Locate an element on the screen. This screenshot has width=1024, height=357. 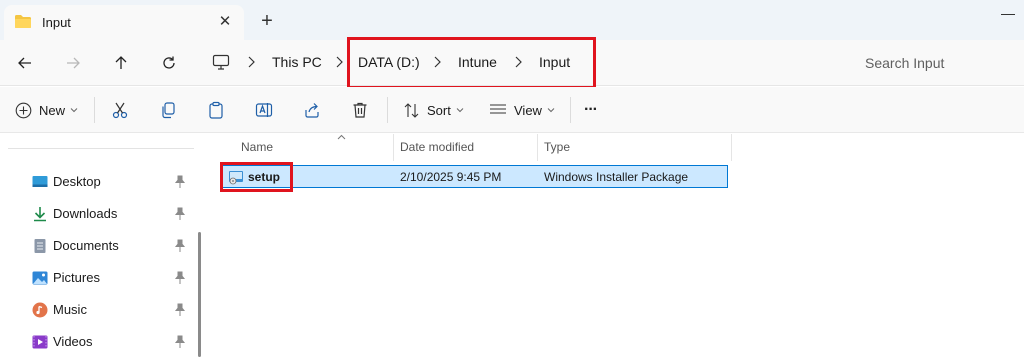
column-label: Date modified is located at coordinates (437, 147).